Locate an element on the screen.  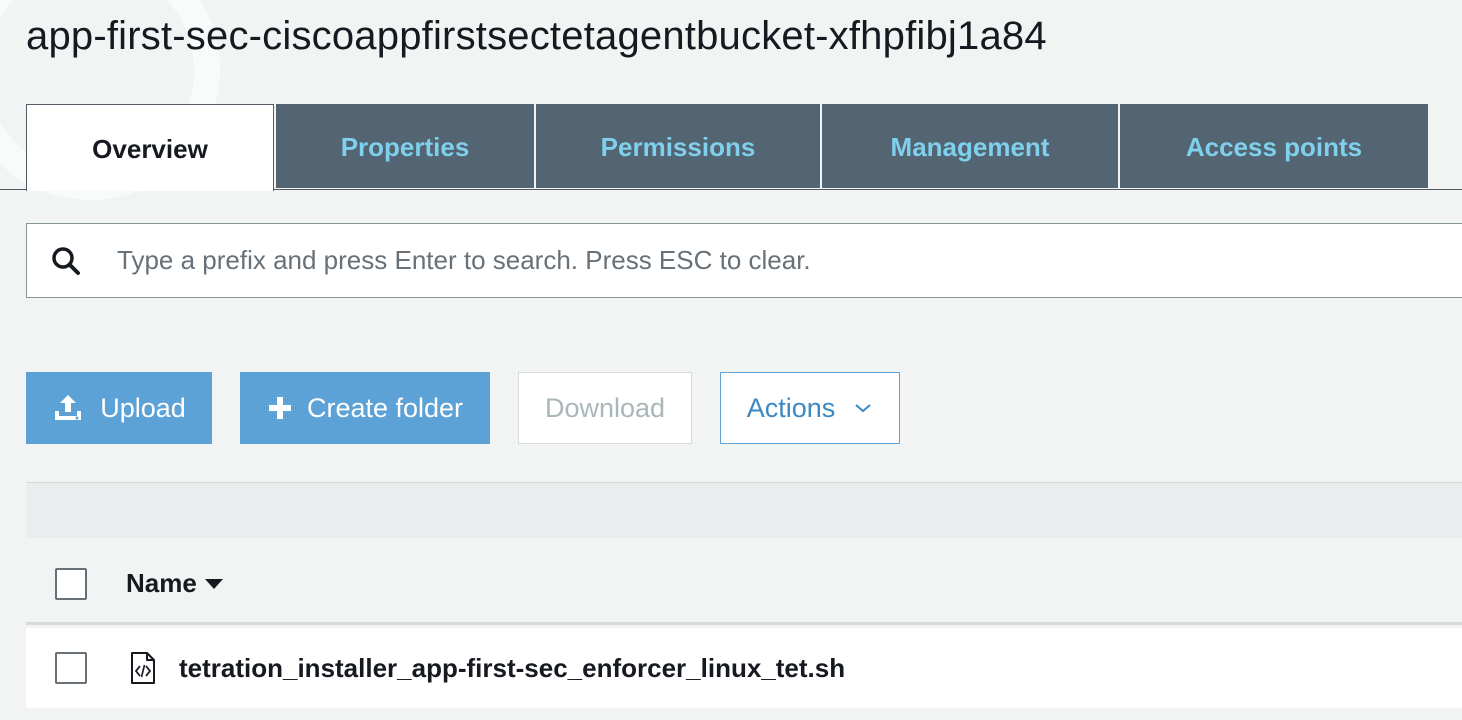
tab-access-points: Access points is located at coordinates (1274, 146).